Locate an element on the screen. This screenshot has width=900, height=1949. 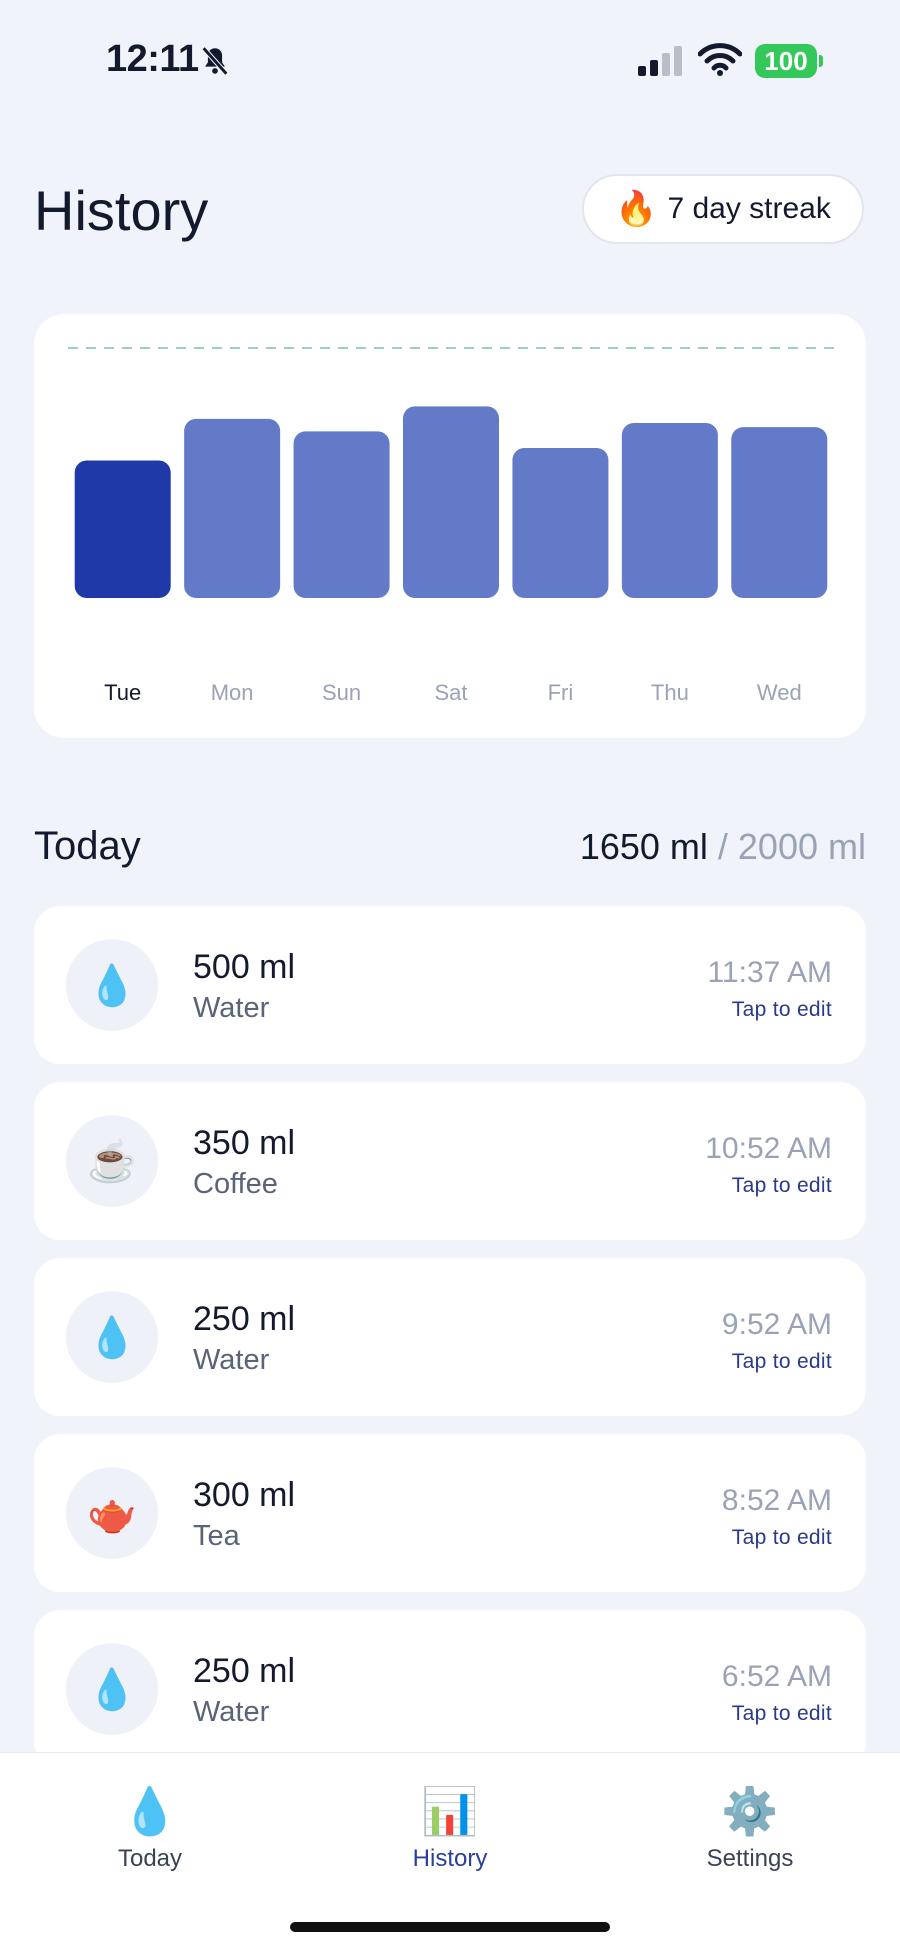
status-bar: 12:11 100 is located at coordinates (450, 60).